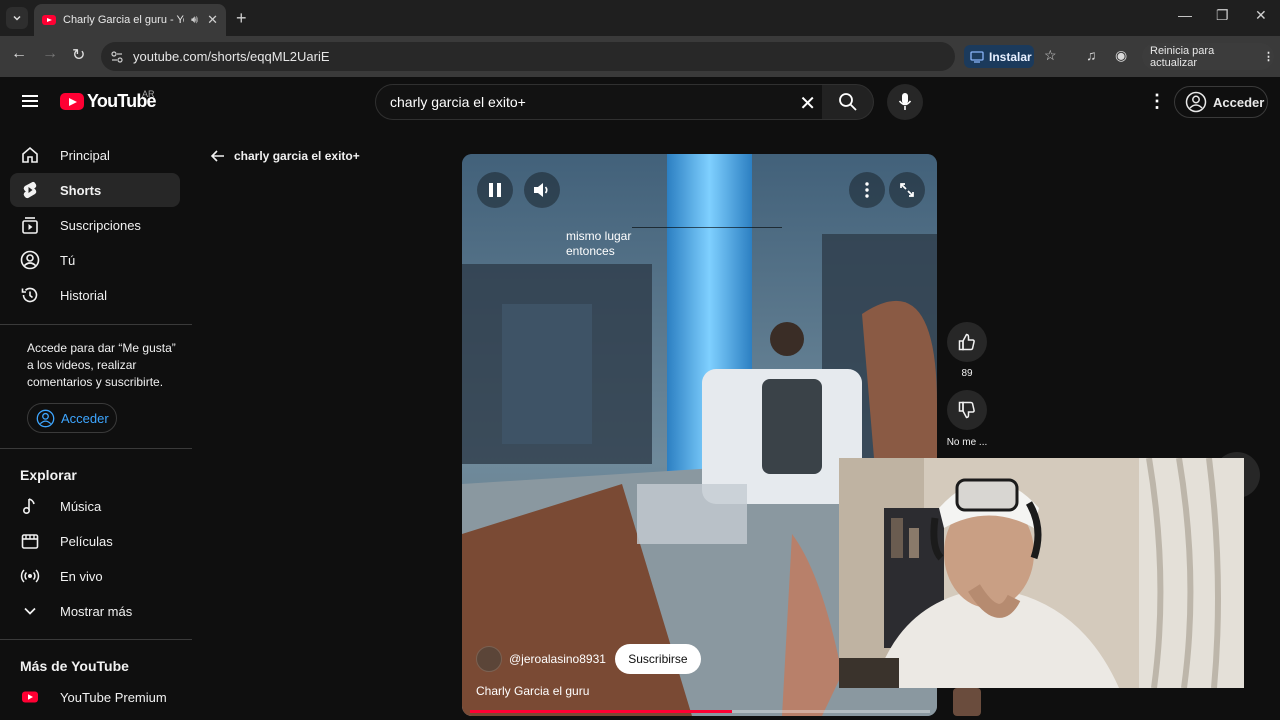  Describe the element at coordinates (1010, 56) in the screenshot. I see `install-label: Instalar` at that location.